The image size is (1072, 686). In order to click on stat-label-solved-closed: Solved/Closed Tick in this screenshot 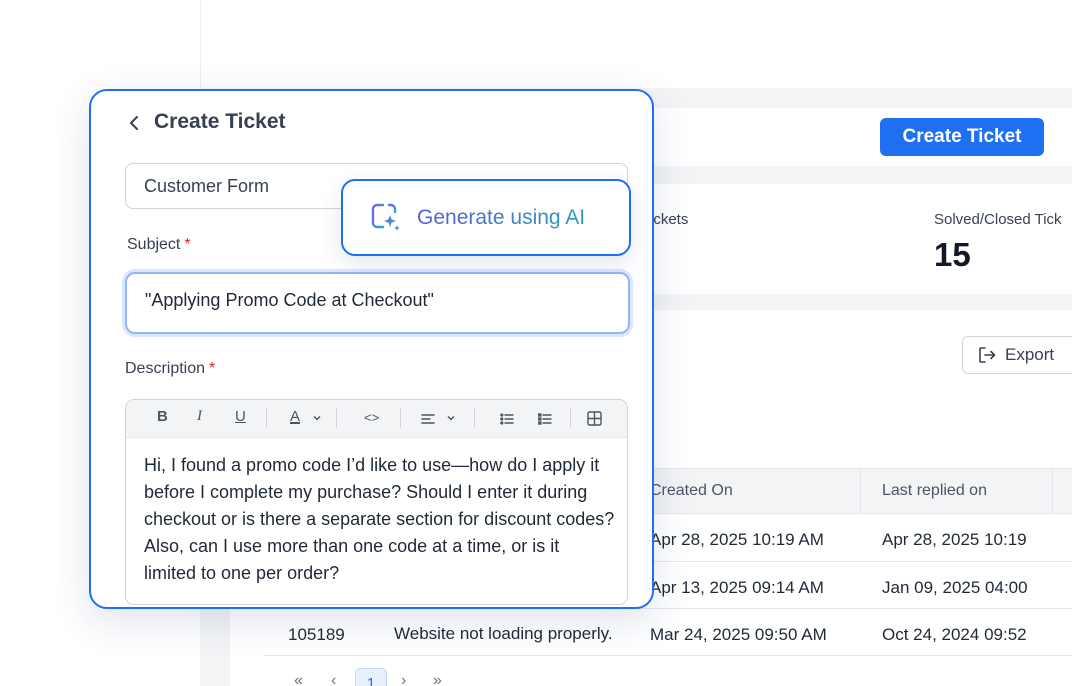, I will do `click(998, 219)`.